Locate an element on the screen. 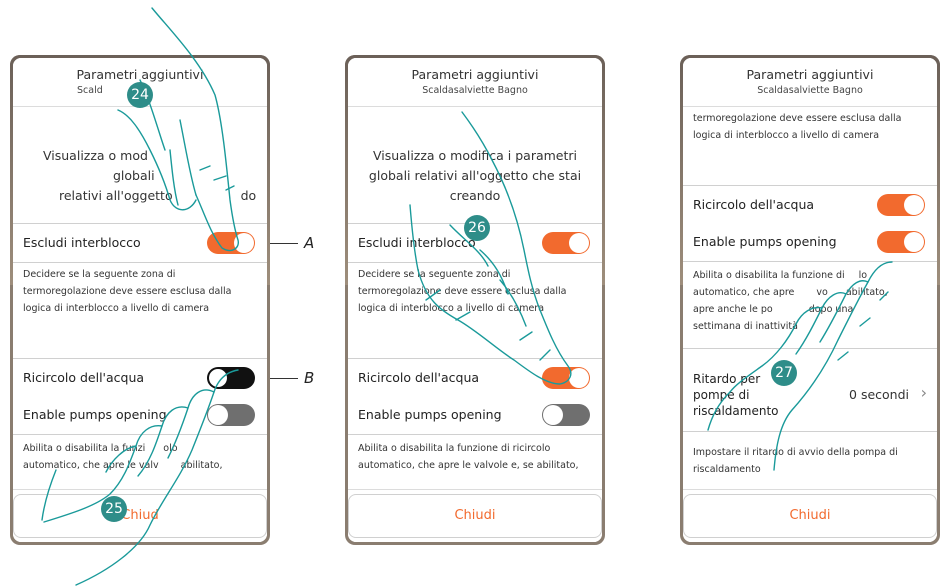 This screenshot has height=587, width=944. pumps-desc-fragment: settimana di inattività is located at coordinates (745, 326).